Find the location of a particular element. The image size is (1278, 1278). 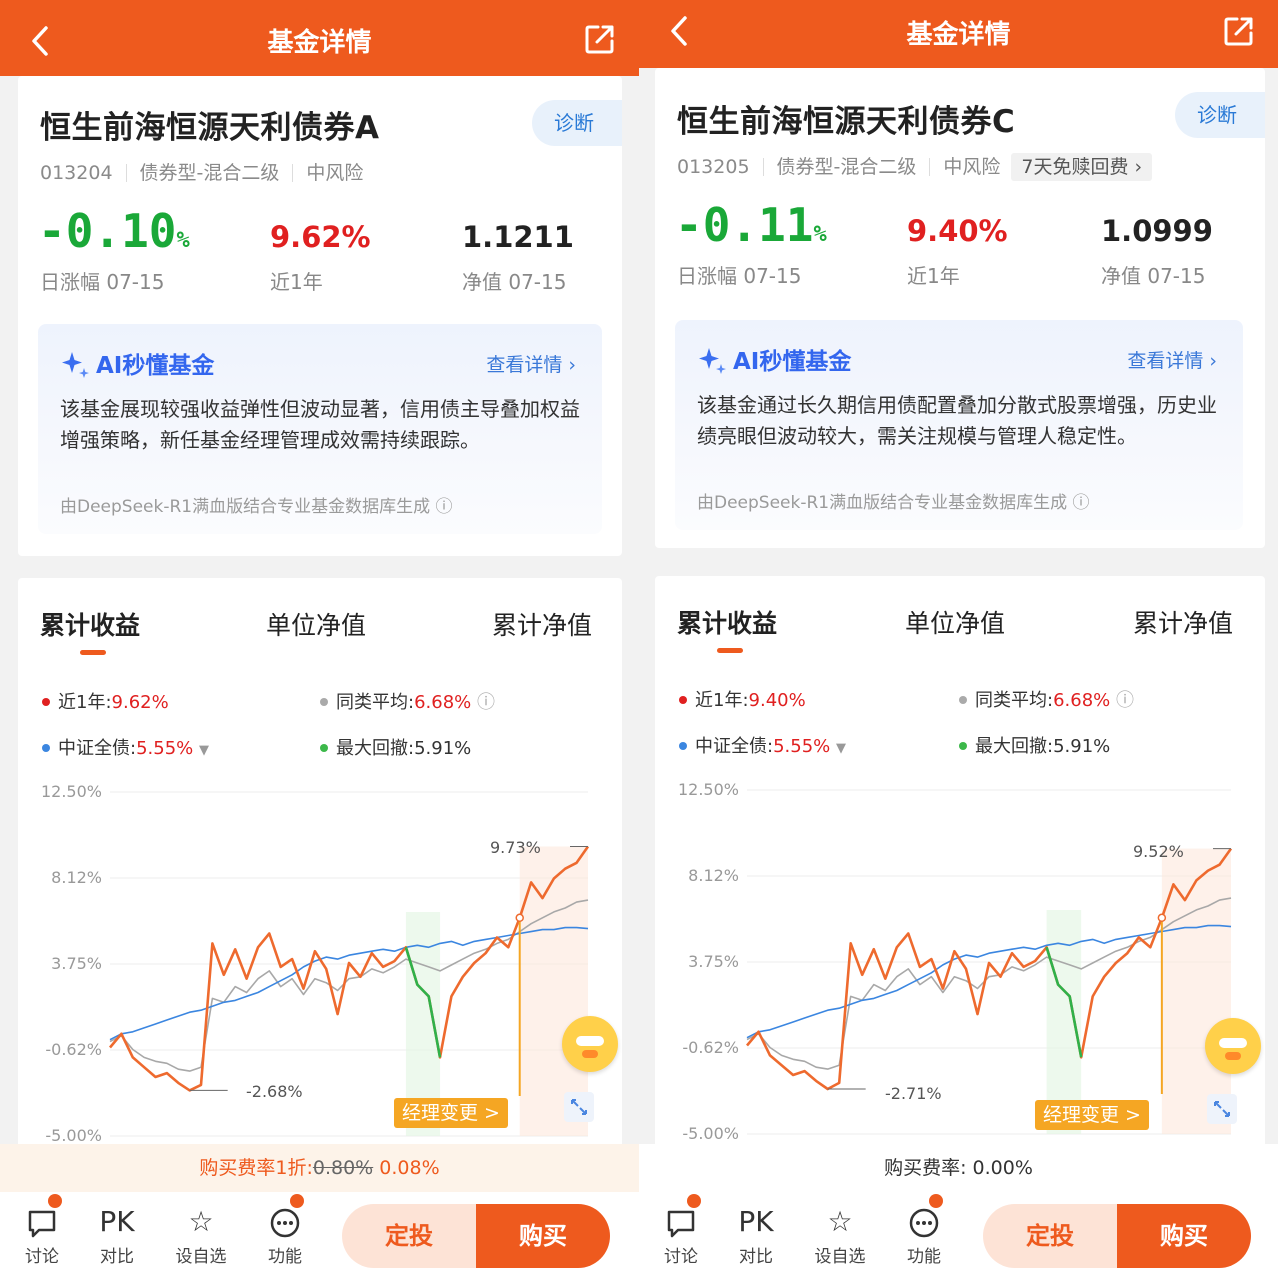

purchase-fee-bar: 购买费率: 0.00% is located at coordinates (958, 1170).